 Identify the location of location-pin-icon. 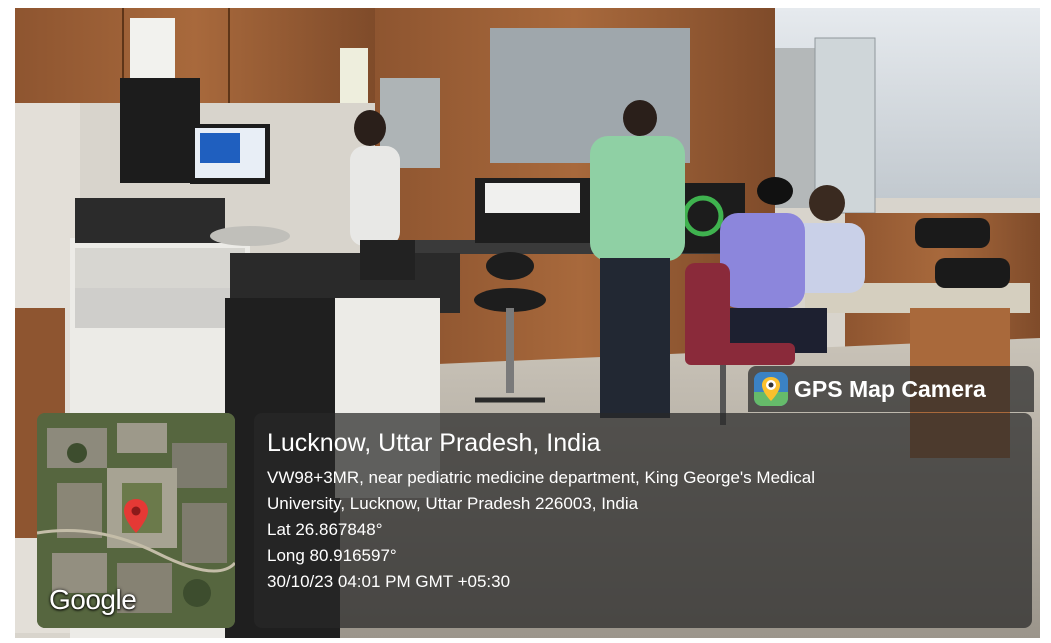
(136, 516).